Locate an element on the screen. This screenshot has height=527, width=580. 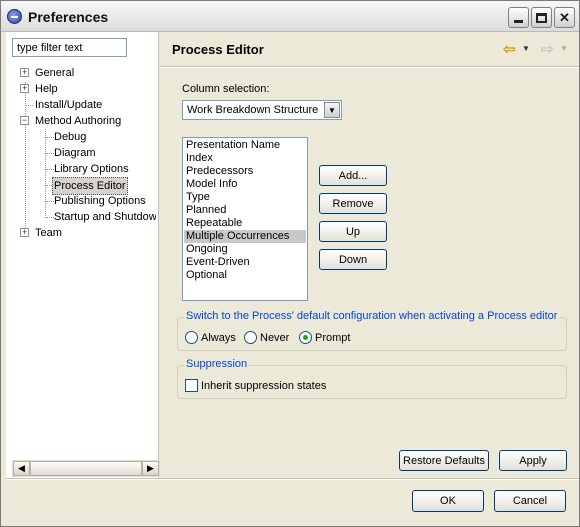
apply-button: Apply is located at coordinates (533, 460).